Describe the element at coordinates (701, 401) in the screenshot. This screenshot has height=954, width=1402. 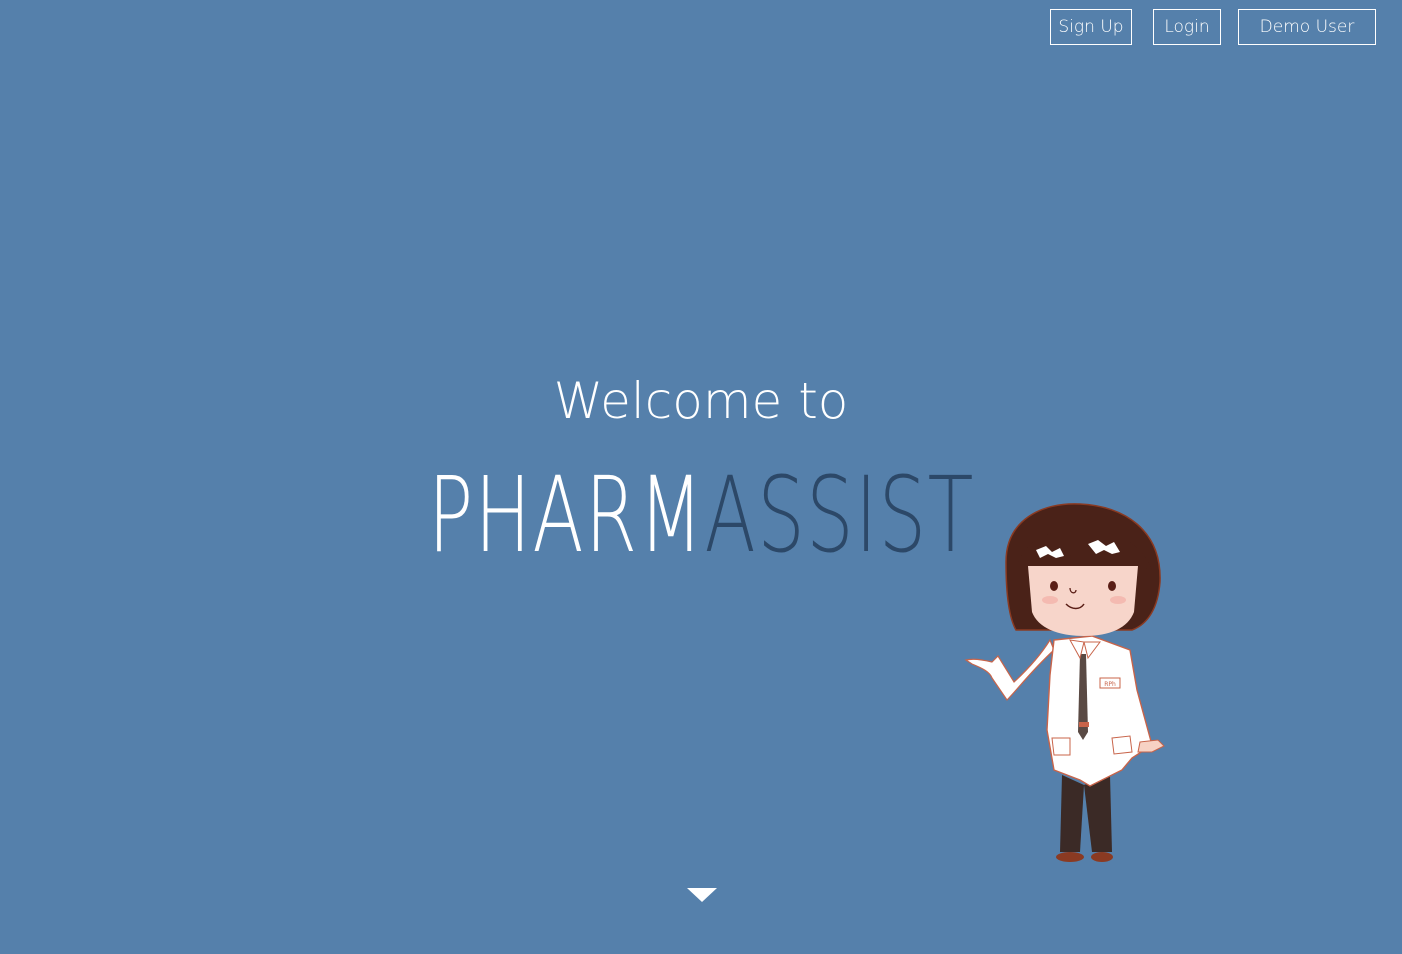
I see `welcome-heading: Welcome to` at that location.